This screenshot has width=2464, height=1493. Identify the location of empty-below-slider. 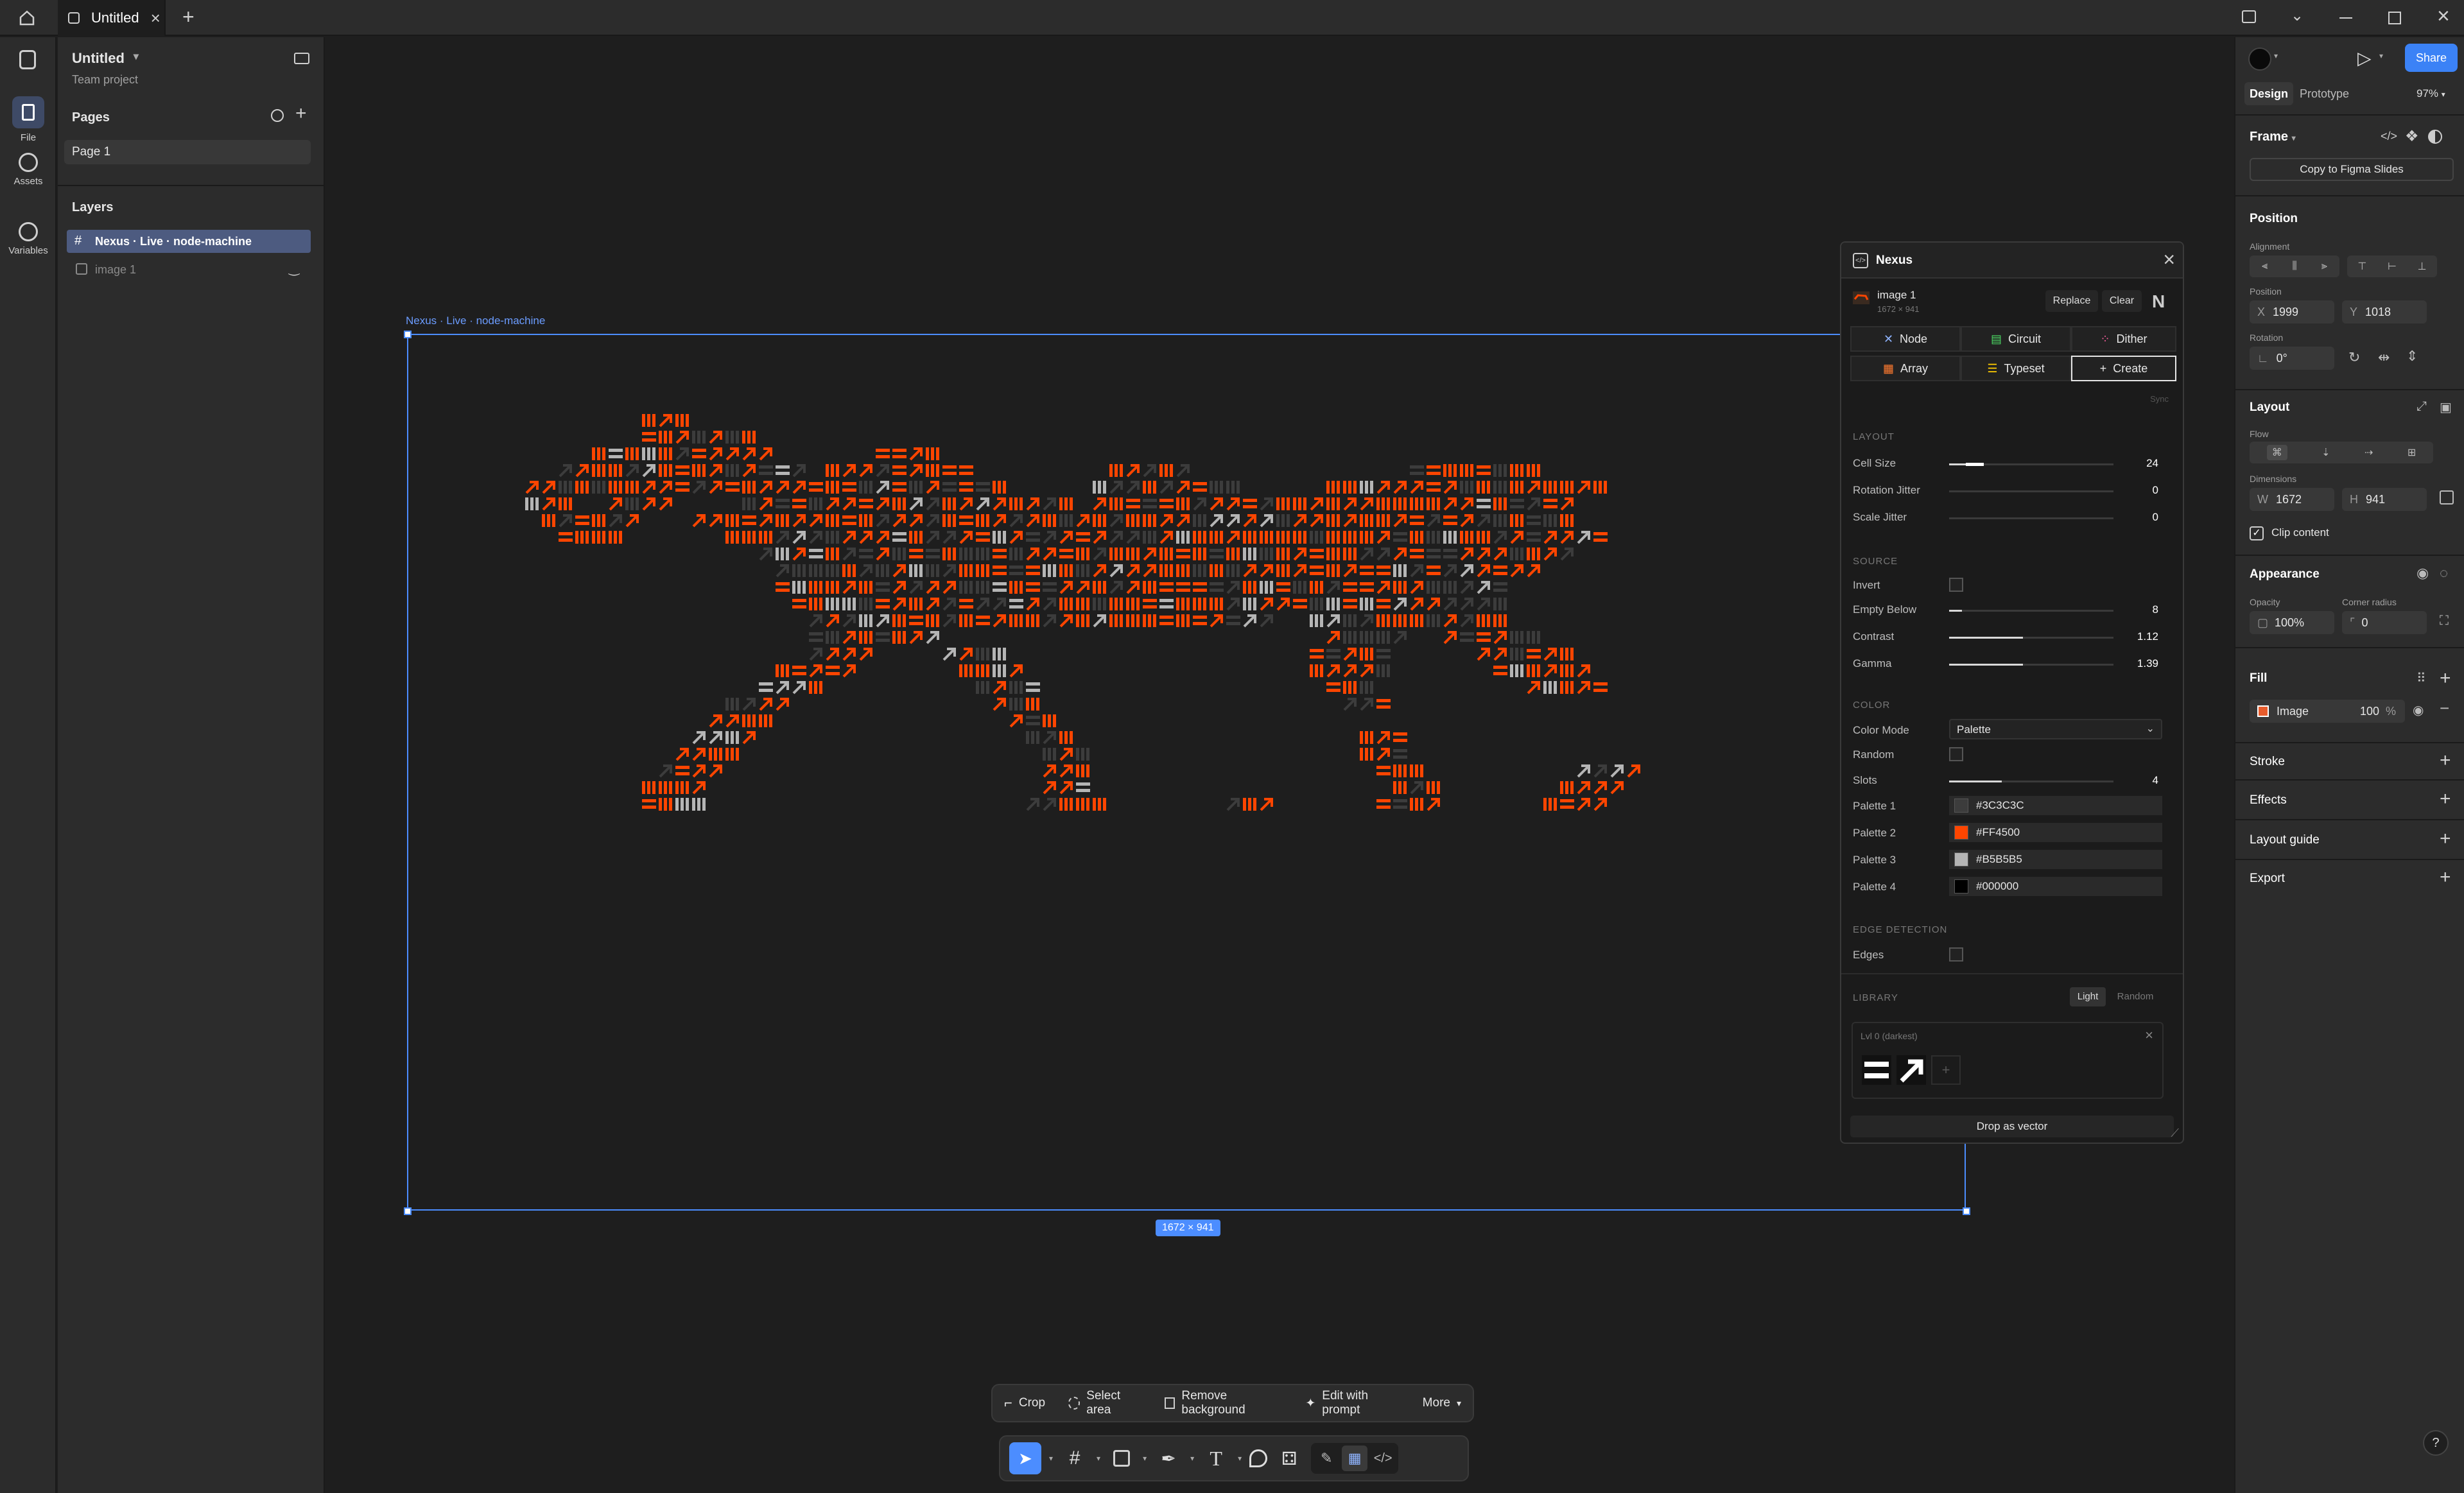
(2031, 611).